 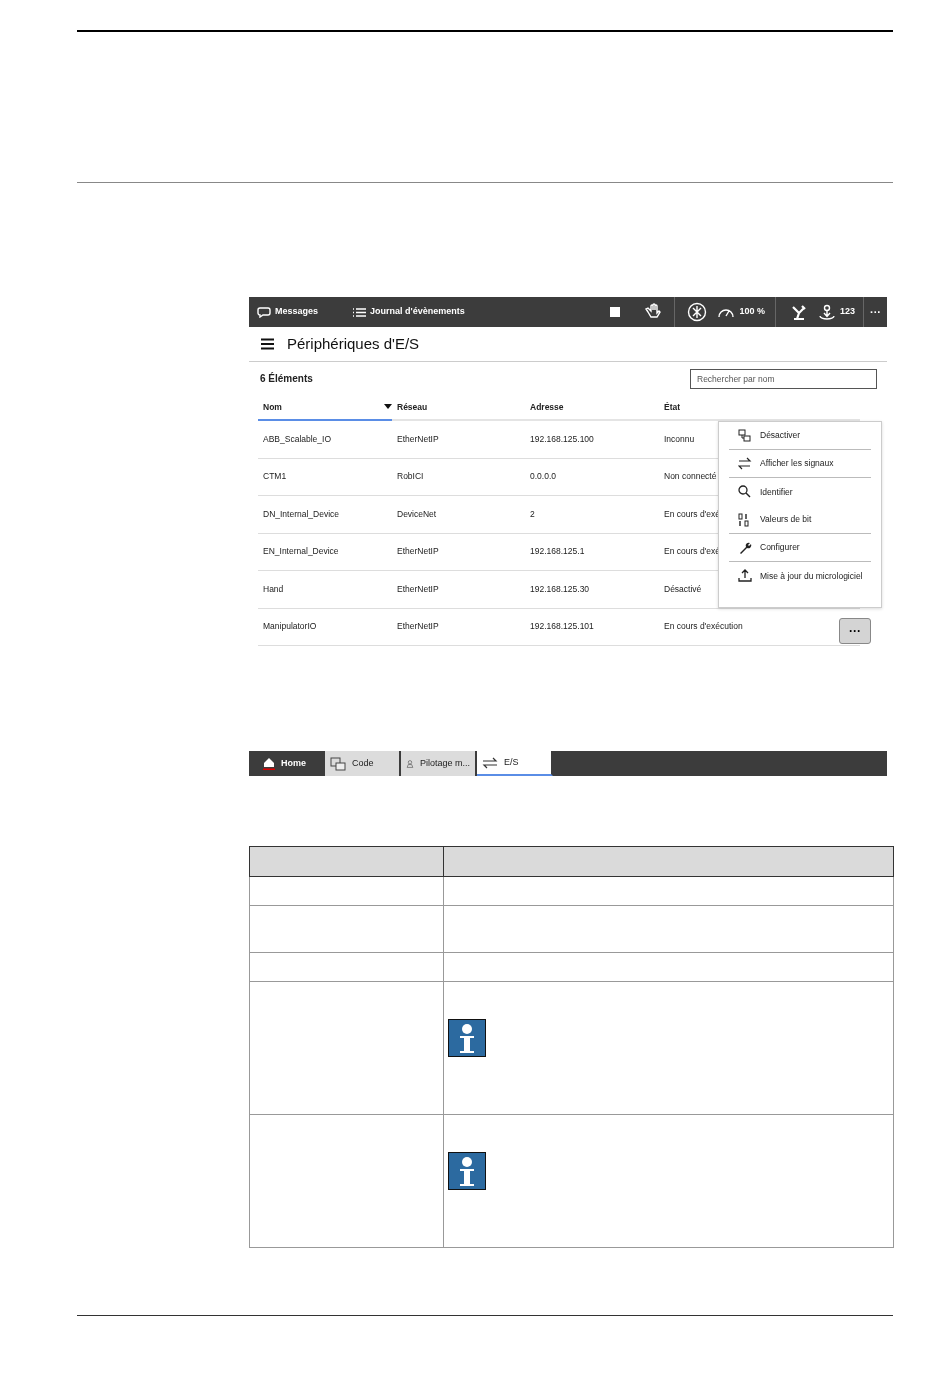 What do you see at coordinates (826, 312) in the screenshot?
I see `jog-icon` at bounding box center [826, 312].